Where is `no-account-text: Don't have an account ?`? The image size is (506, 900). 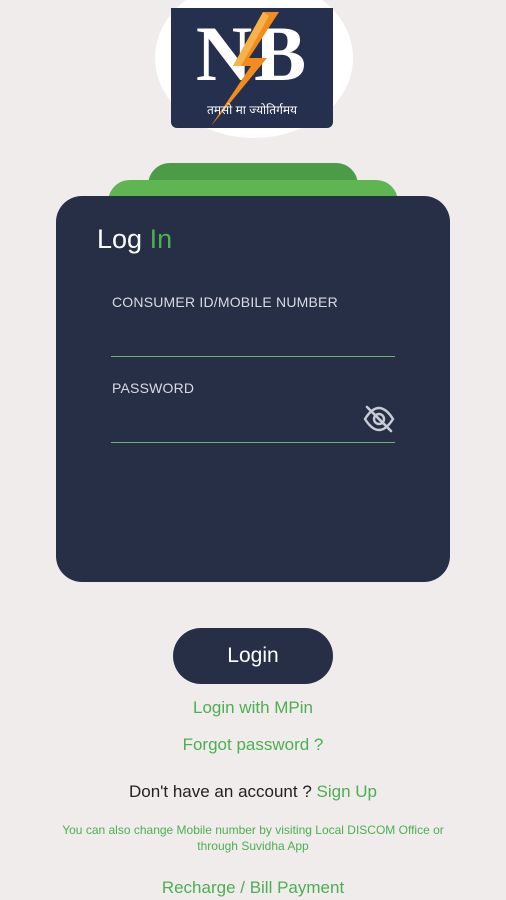
no-account-text: Don't have an account ? is located at coordinates (220, 791).